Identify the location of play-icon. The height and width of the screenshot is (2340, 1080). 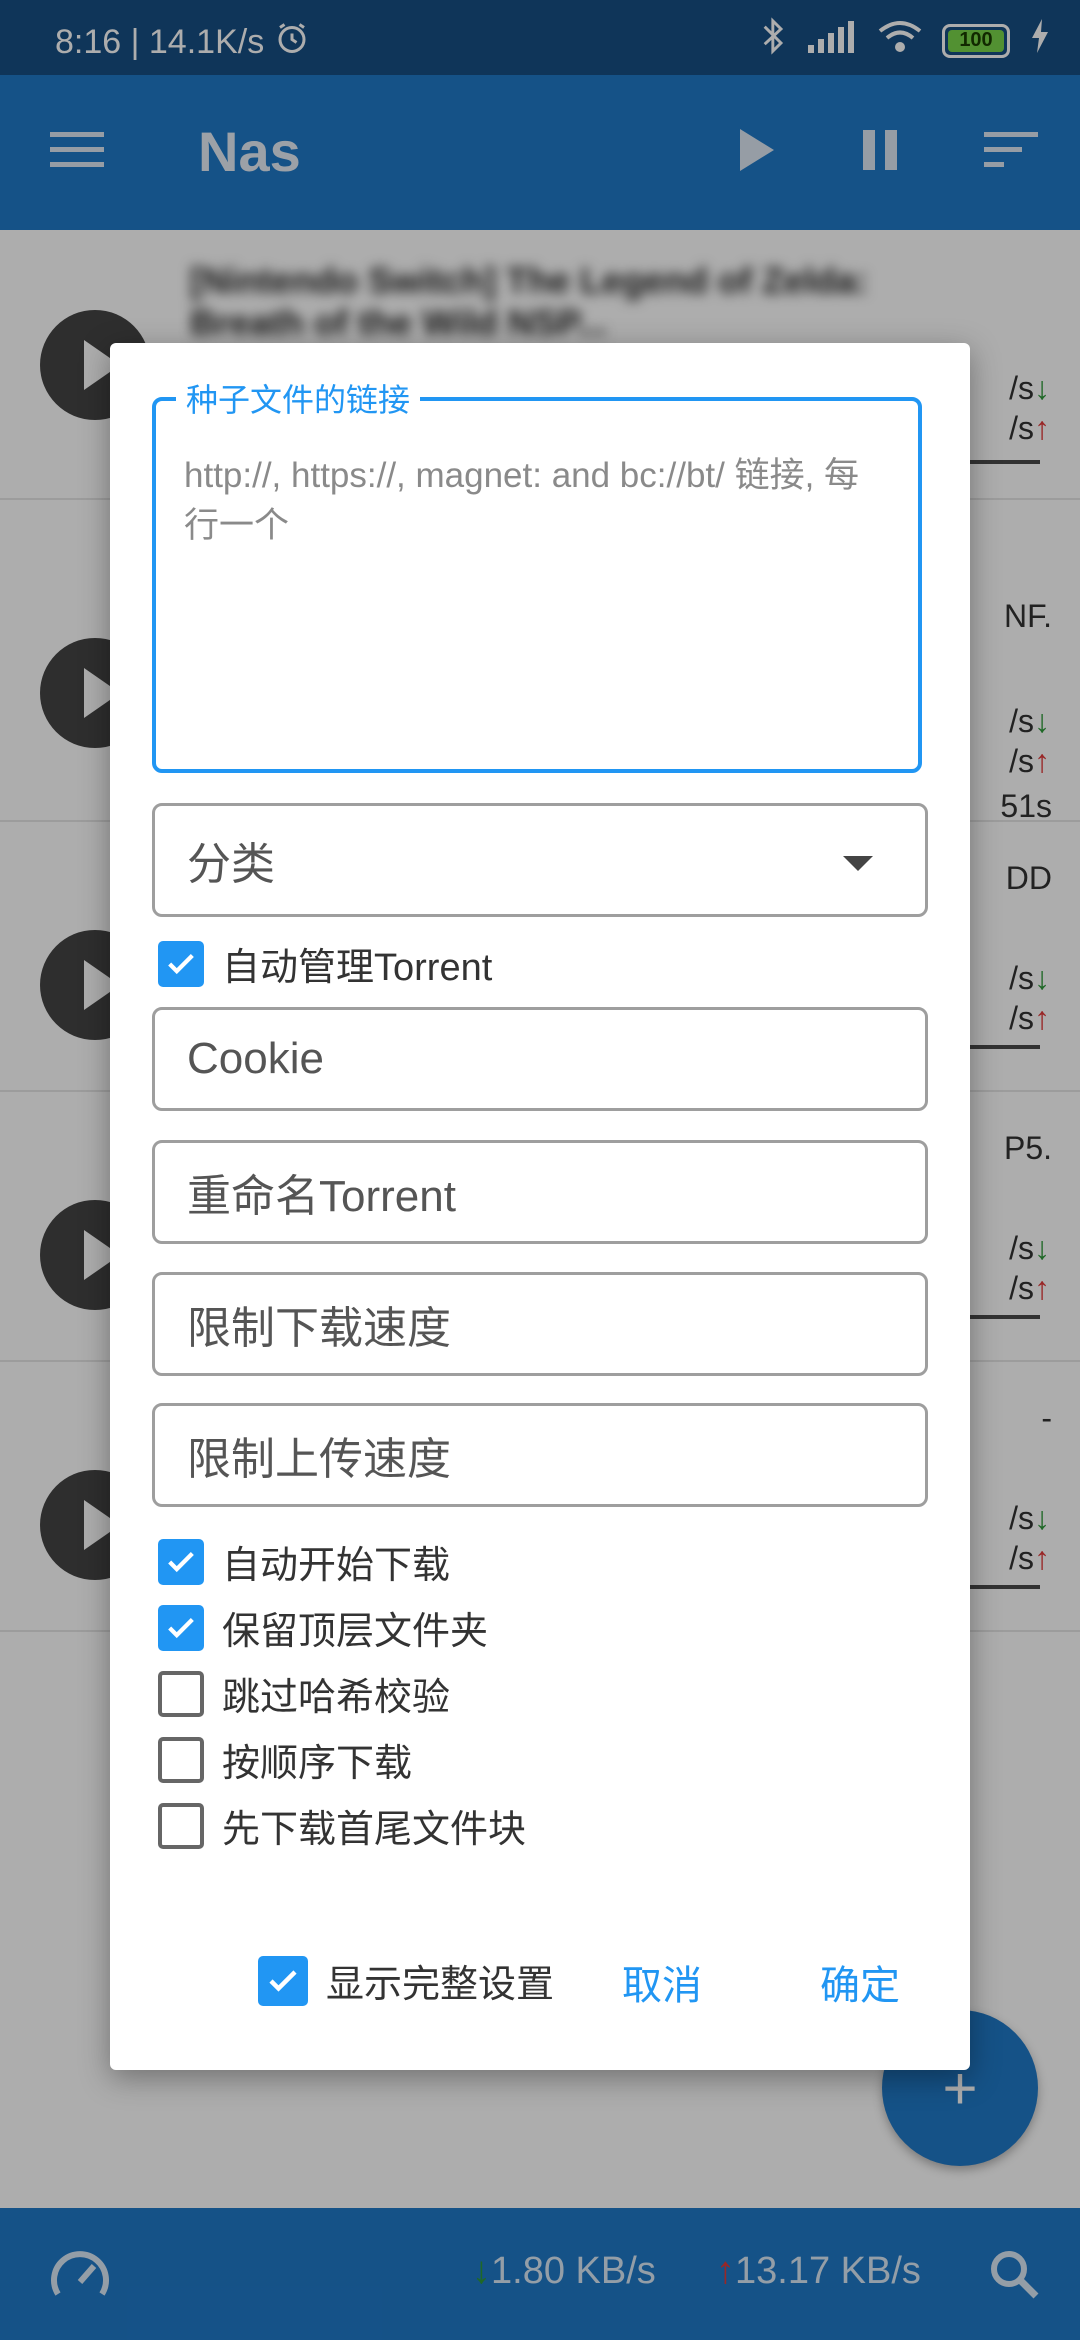
(756, 152).